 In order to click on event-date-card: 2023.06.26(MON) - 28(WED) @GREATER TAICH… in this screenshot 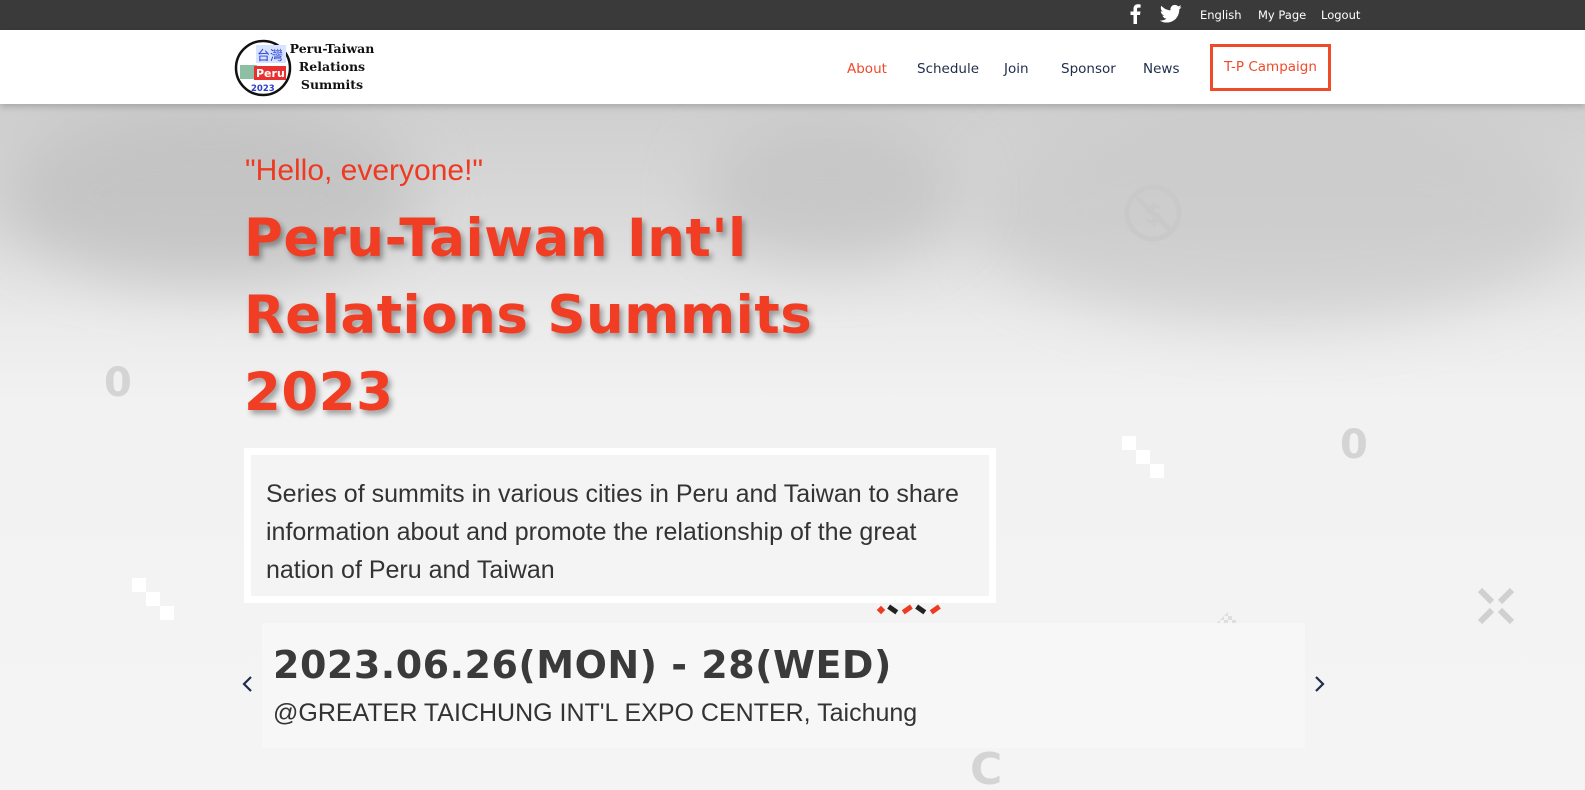, I will do `click(783, 685)`.